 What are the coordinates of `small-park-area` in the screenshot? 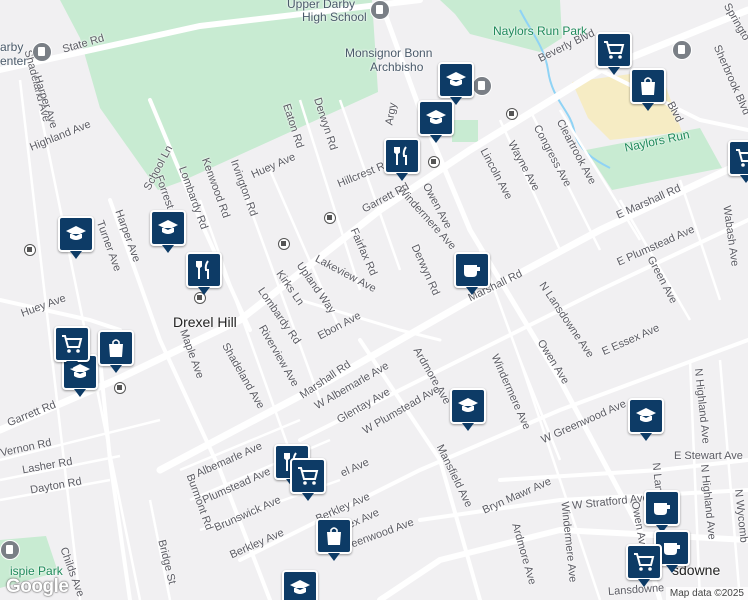 It's located at (465, 131).